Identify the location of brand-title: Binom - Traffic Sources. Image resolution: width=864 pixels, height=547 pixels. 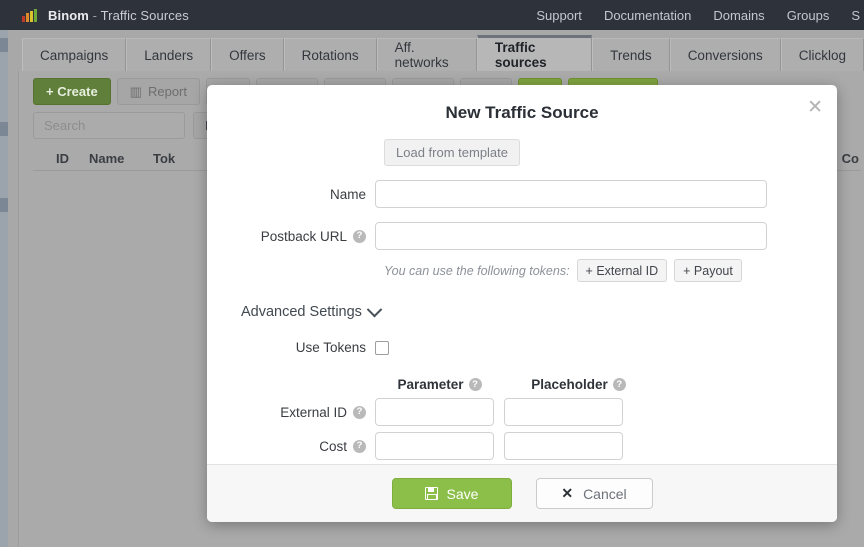
(118, 15).